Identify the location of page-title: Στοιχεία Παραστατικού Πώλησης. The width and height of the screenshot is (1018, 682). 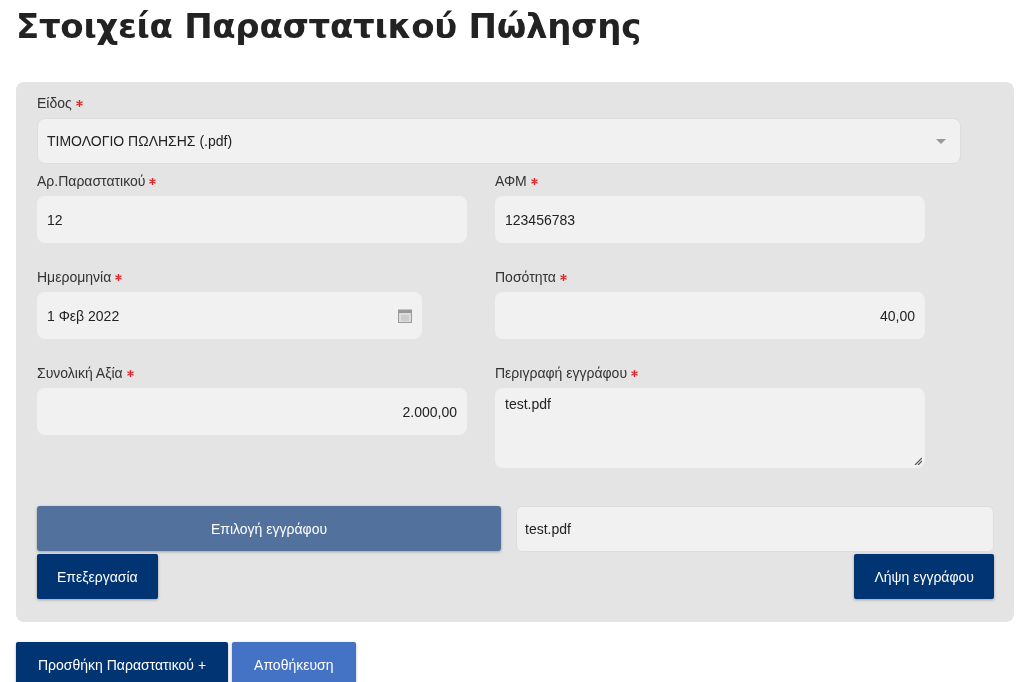
(328, 26).